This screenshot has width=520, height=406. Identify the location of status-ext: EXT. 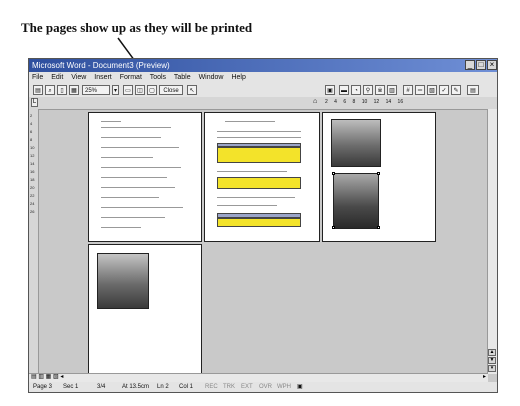
(247, 387).